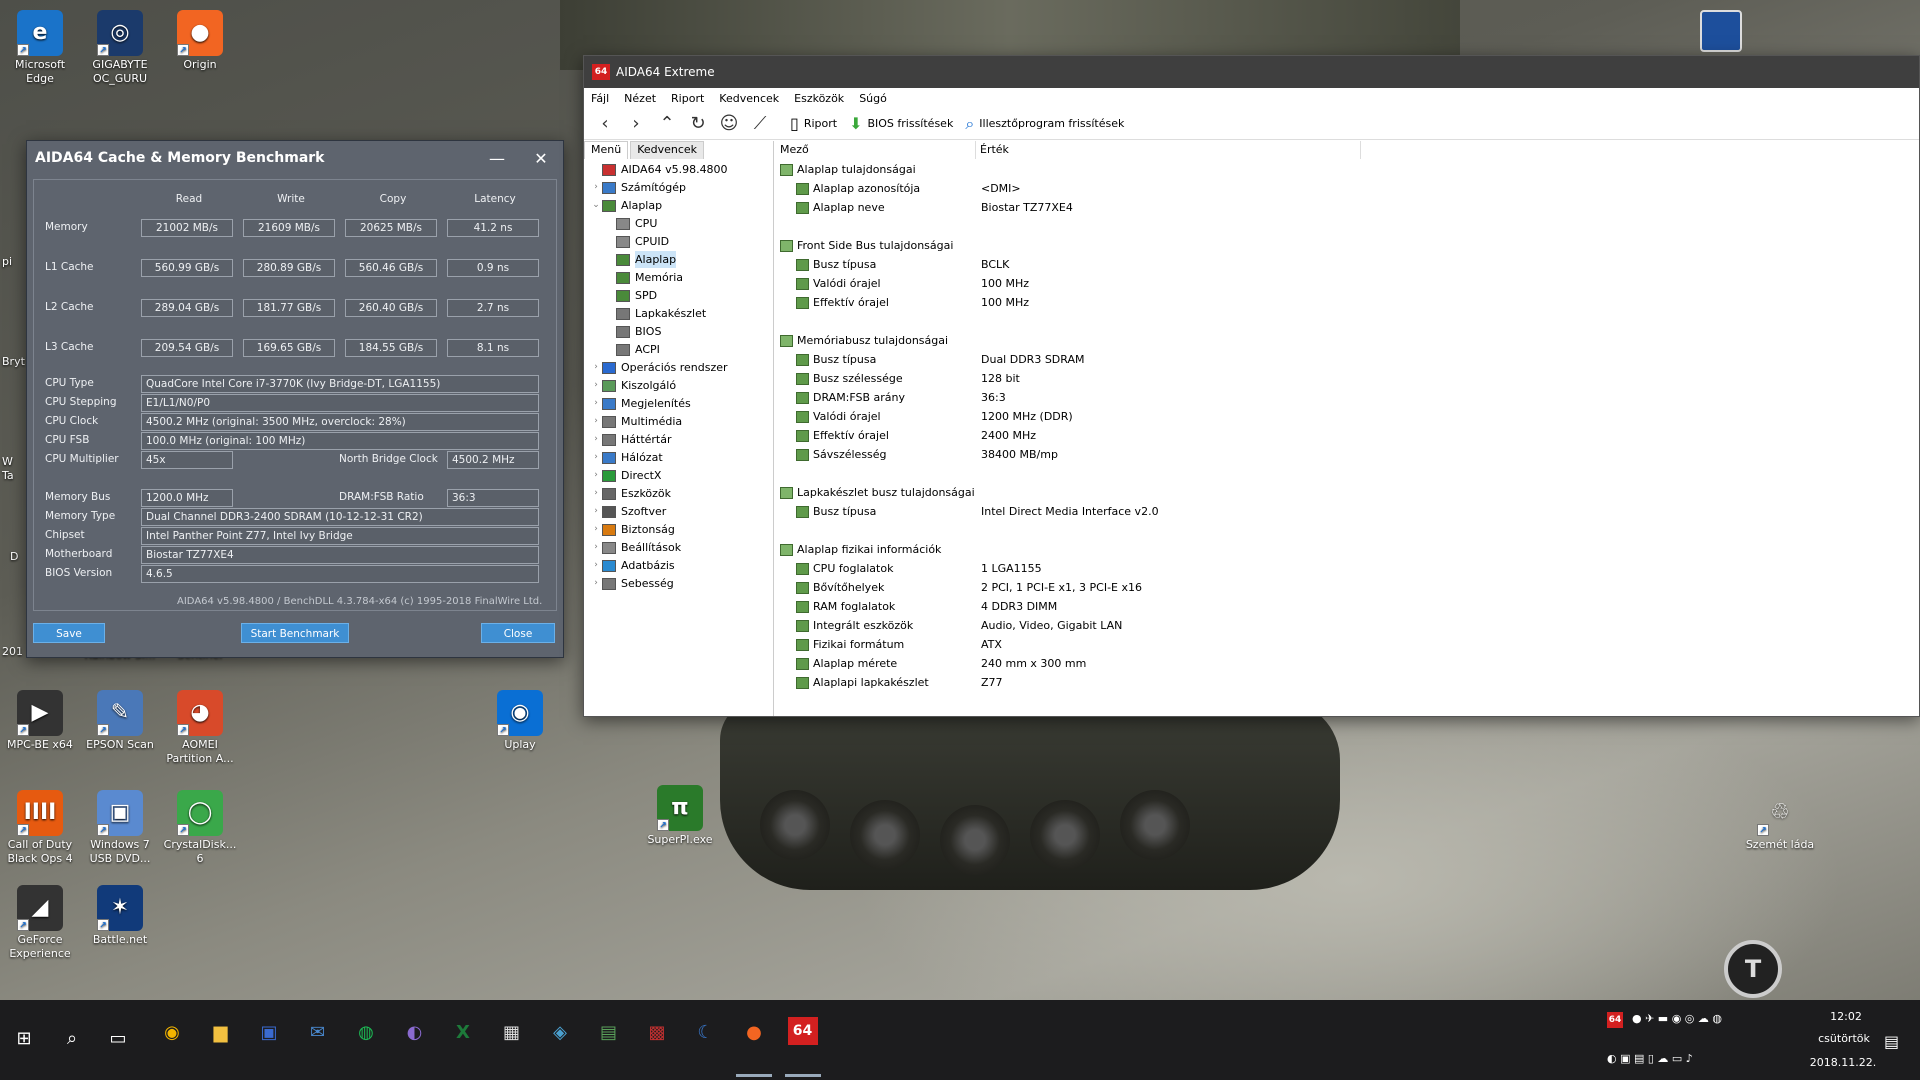 The image size is (1920, 1080). What do you see at coordinates (1844, 1038) in the screenshot?
I see `clock-day: csütörtök` at bounding box center [1844, 1038].